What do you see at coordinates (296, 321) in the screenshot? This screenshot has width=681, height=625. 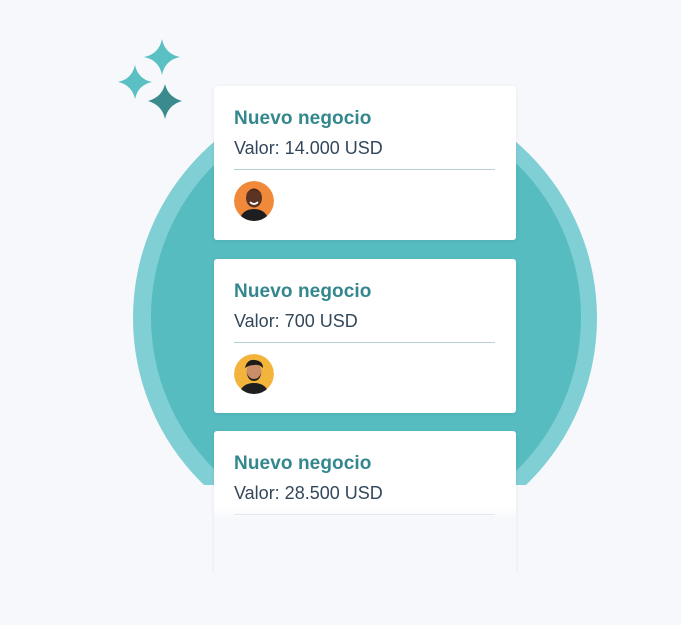 I see `deal-value: Valor: 700 USD` at bounding box center [296, 321].